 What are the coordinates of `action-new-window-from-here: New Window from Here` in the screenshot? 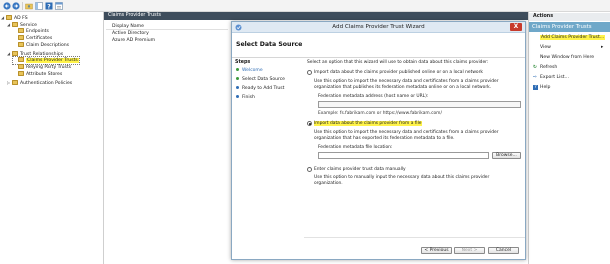 It's located at (563, 58).